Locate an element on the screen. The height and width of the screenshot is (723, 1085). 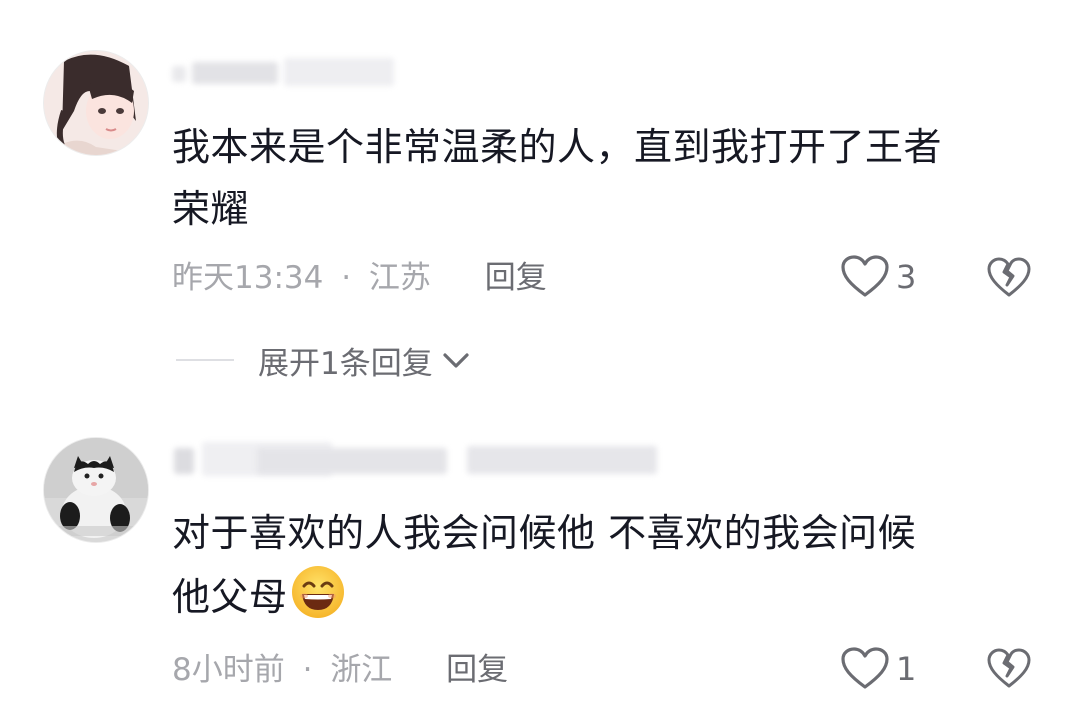
expand-replies-label: 展开1条回复 is located at coordinates (345, 363).